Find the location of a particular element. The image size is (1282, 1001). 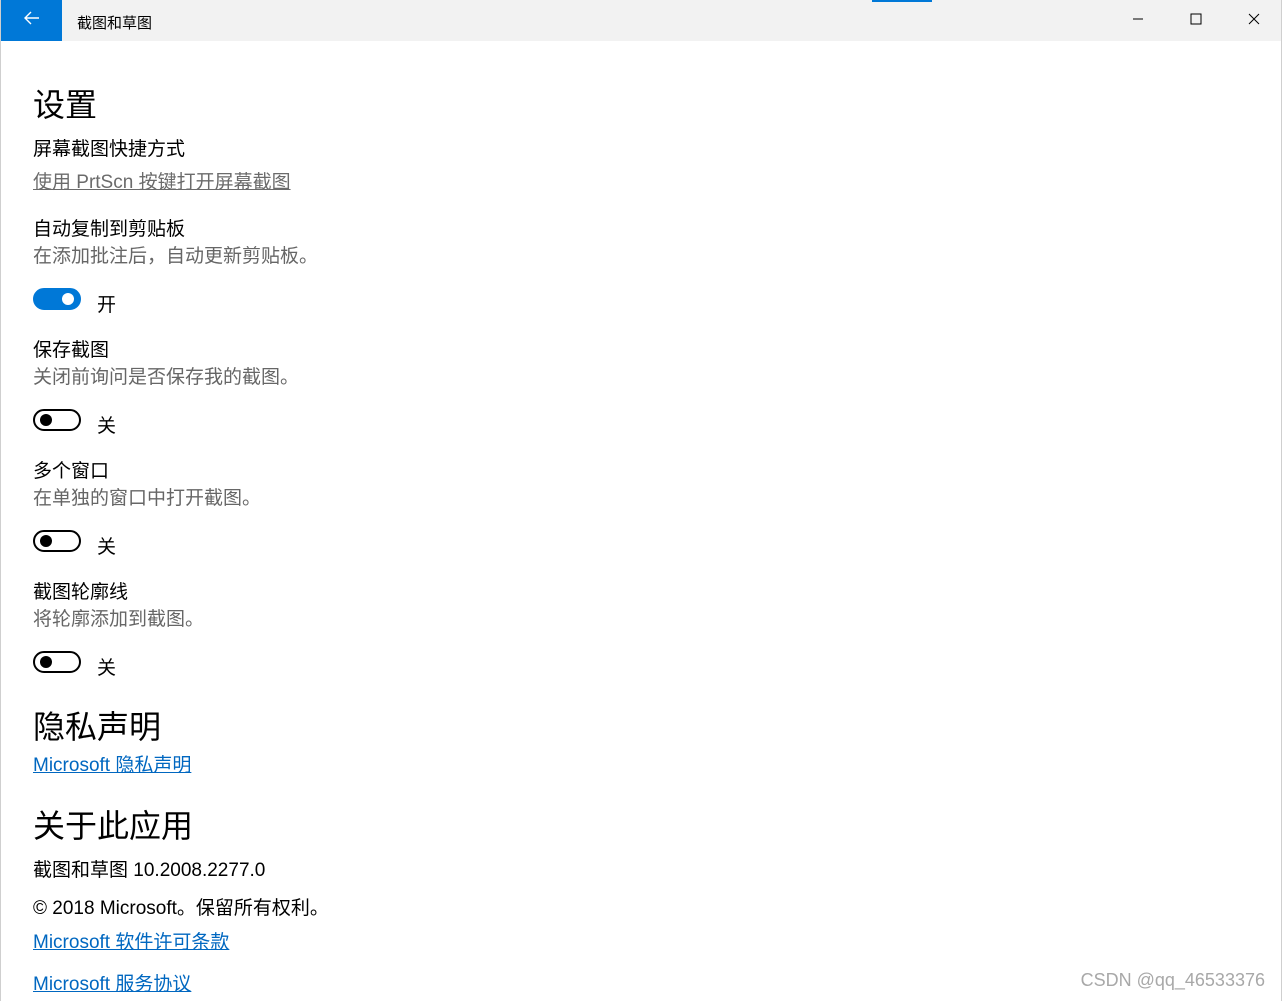

privacy-link: Microsoft 隐私声明 is located at coordinates (112, 763).